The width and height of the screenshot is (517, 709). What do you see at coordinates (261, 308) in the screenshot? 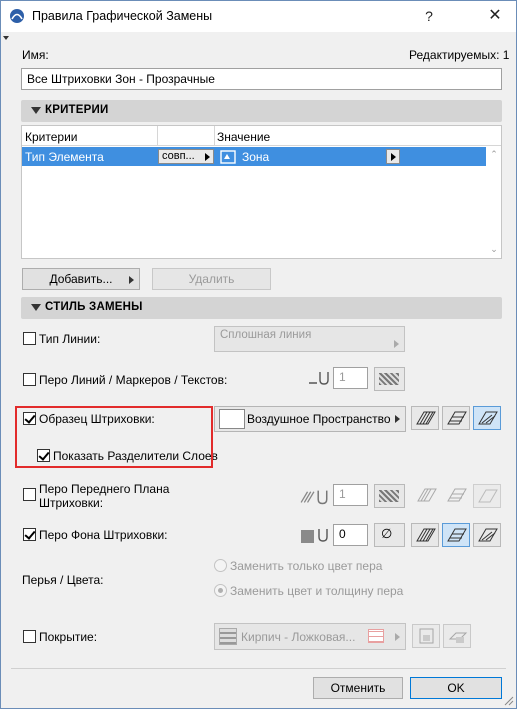
I see `style-section-header: СТИЛЬ ЗАМЕНЫ` at bounding box center [261, 308].